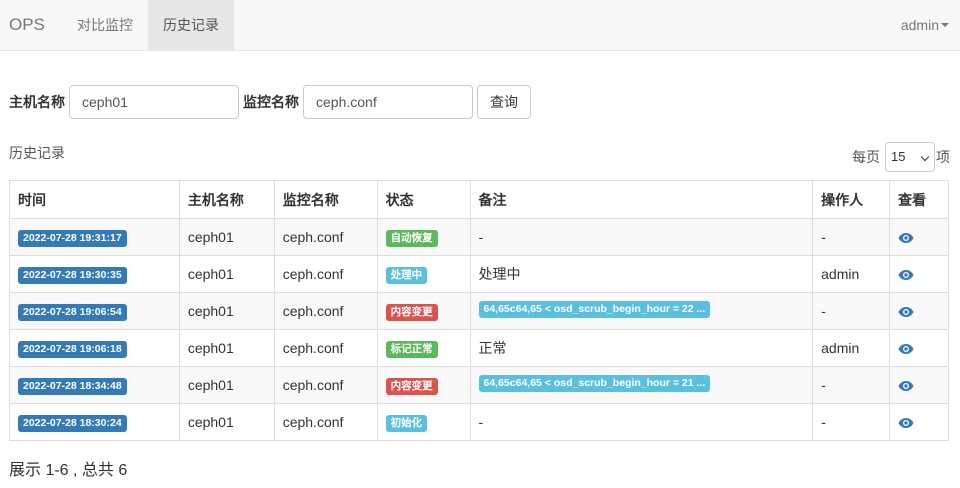 The height and width of the screenshot is (488, 960). Describe the element at coordinates (866, 157) in the screenshot. I see `per-page-prefix: 每页` at that location.